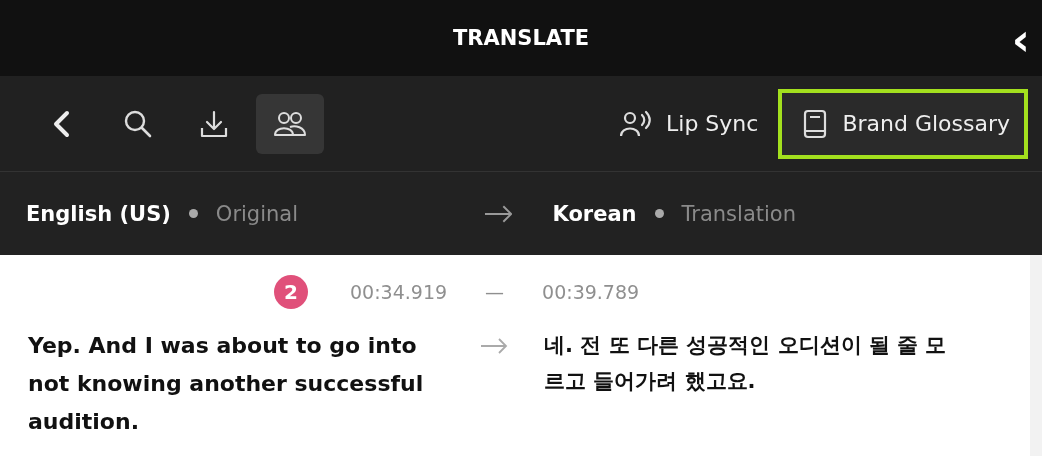  Describe the element at coordinates (257, 213) in the screenshot. I see `source-role: Original` at that location.